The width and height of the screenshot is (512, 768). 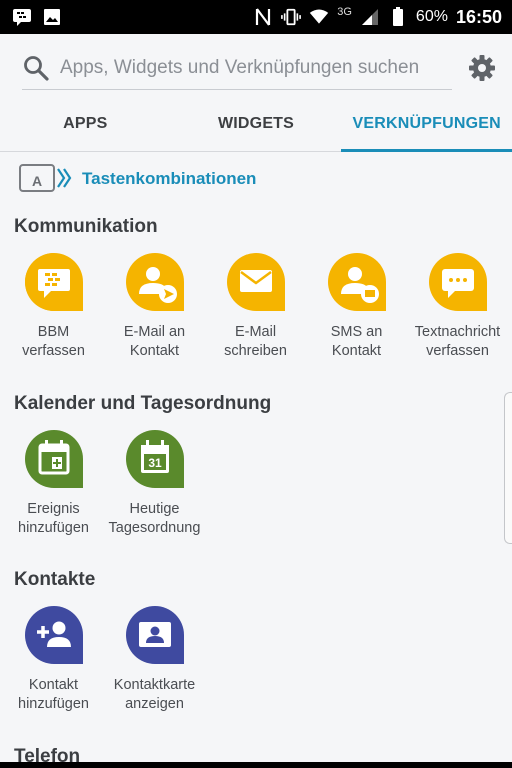 What do you see at coordinates (85, 123) in the screenshot?
I see `tab-apps: APPS` at bounding box center [85, 123].